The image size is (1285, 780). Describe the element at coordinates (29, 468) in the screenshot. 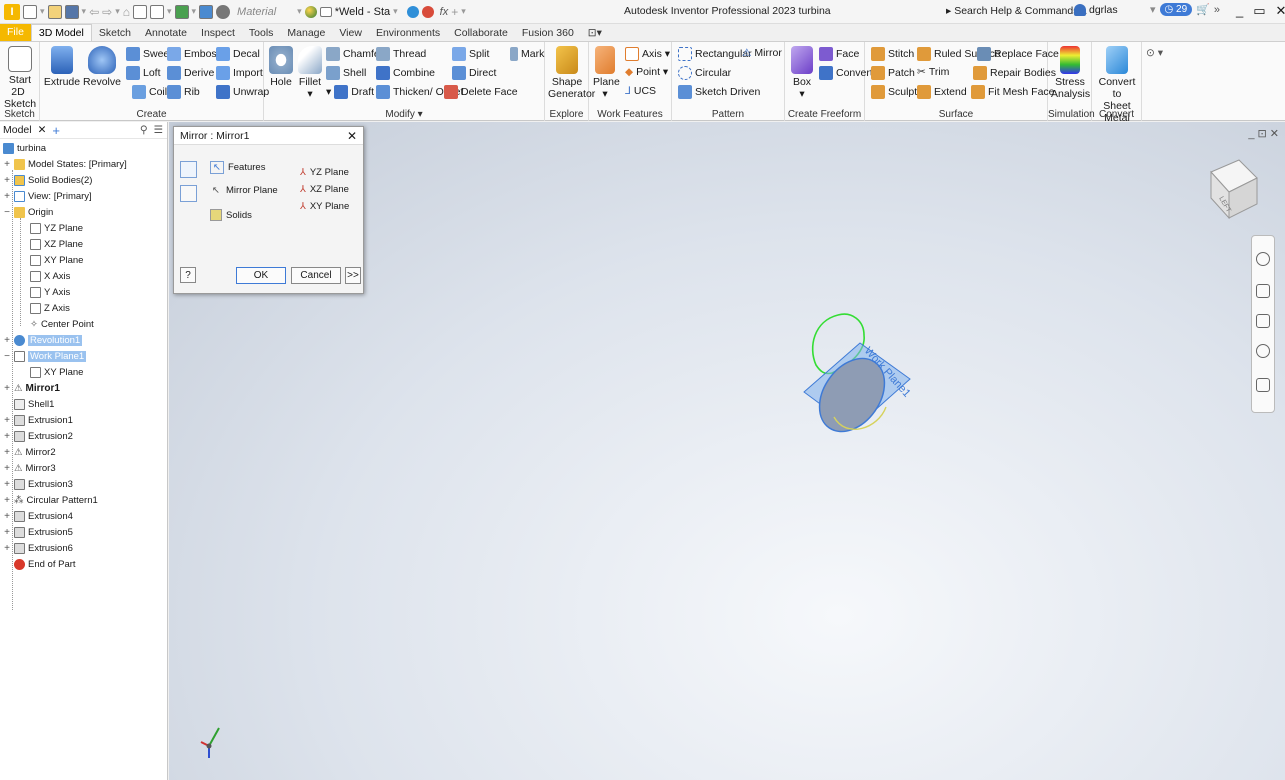

I see `tree-node-mirror3: + ⚠ Mirror3` at that location.